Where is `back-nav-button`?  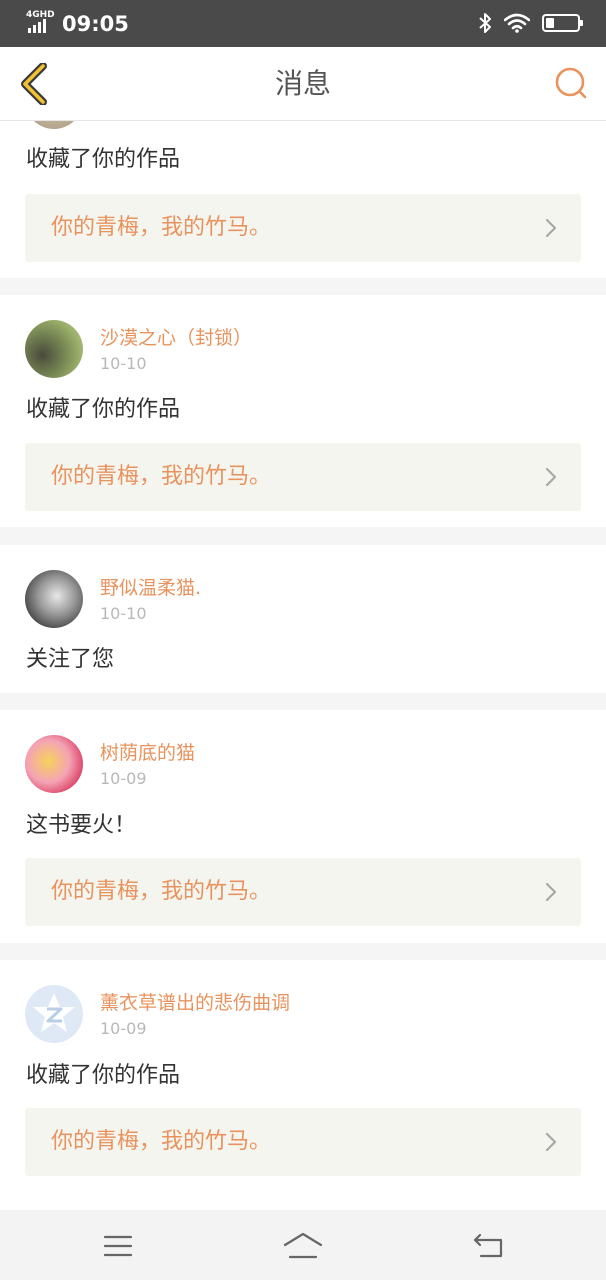 back-nav-button is located at coordinates (488, 1246).